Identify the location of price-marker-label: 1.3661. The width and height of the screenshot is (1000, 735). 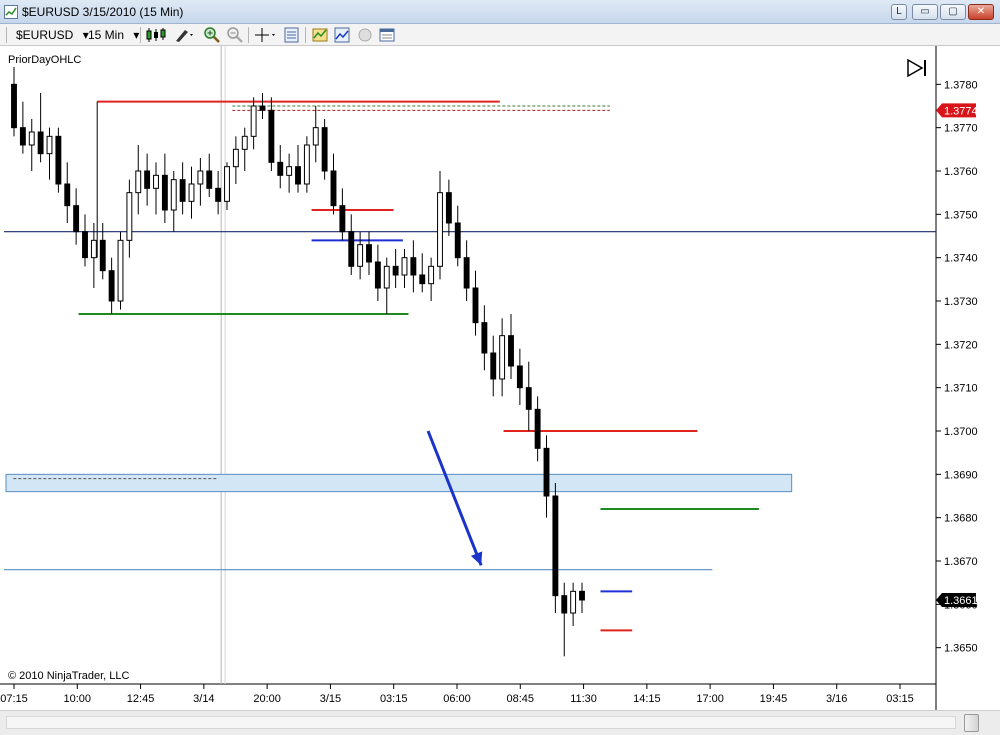
(961, 601).